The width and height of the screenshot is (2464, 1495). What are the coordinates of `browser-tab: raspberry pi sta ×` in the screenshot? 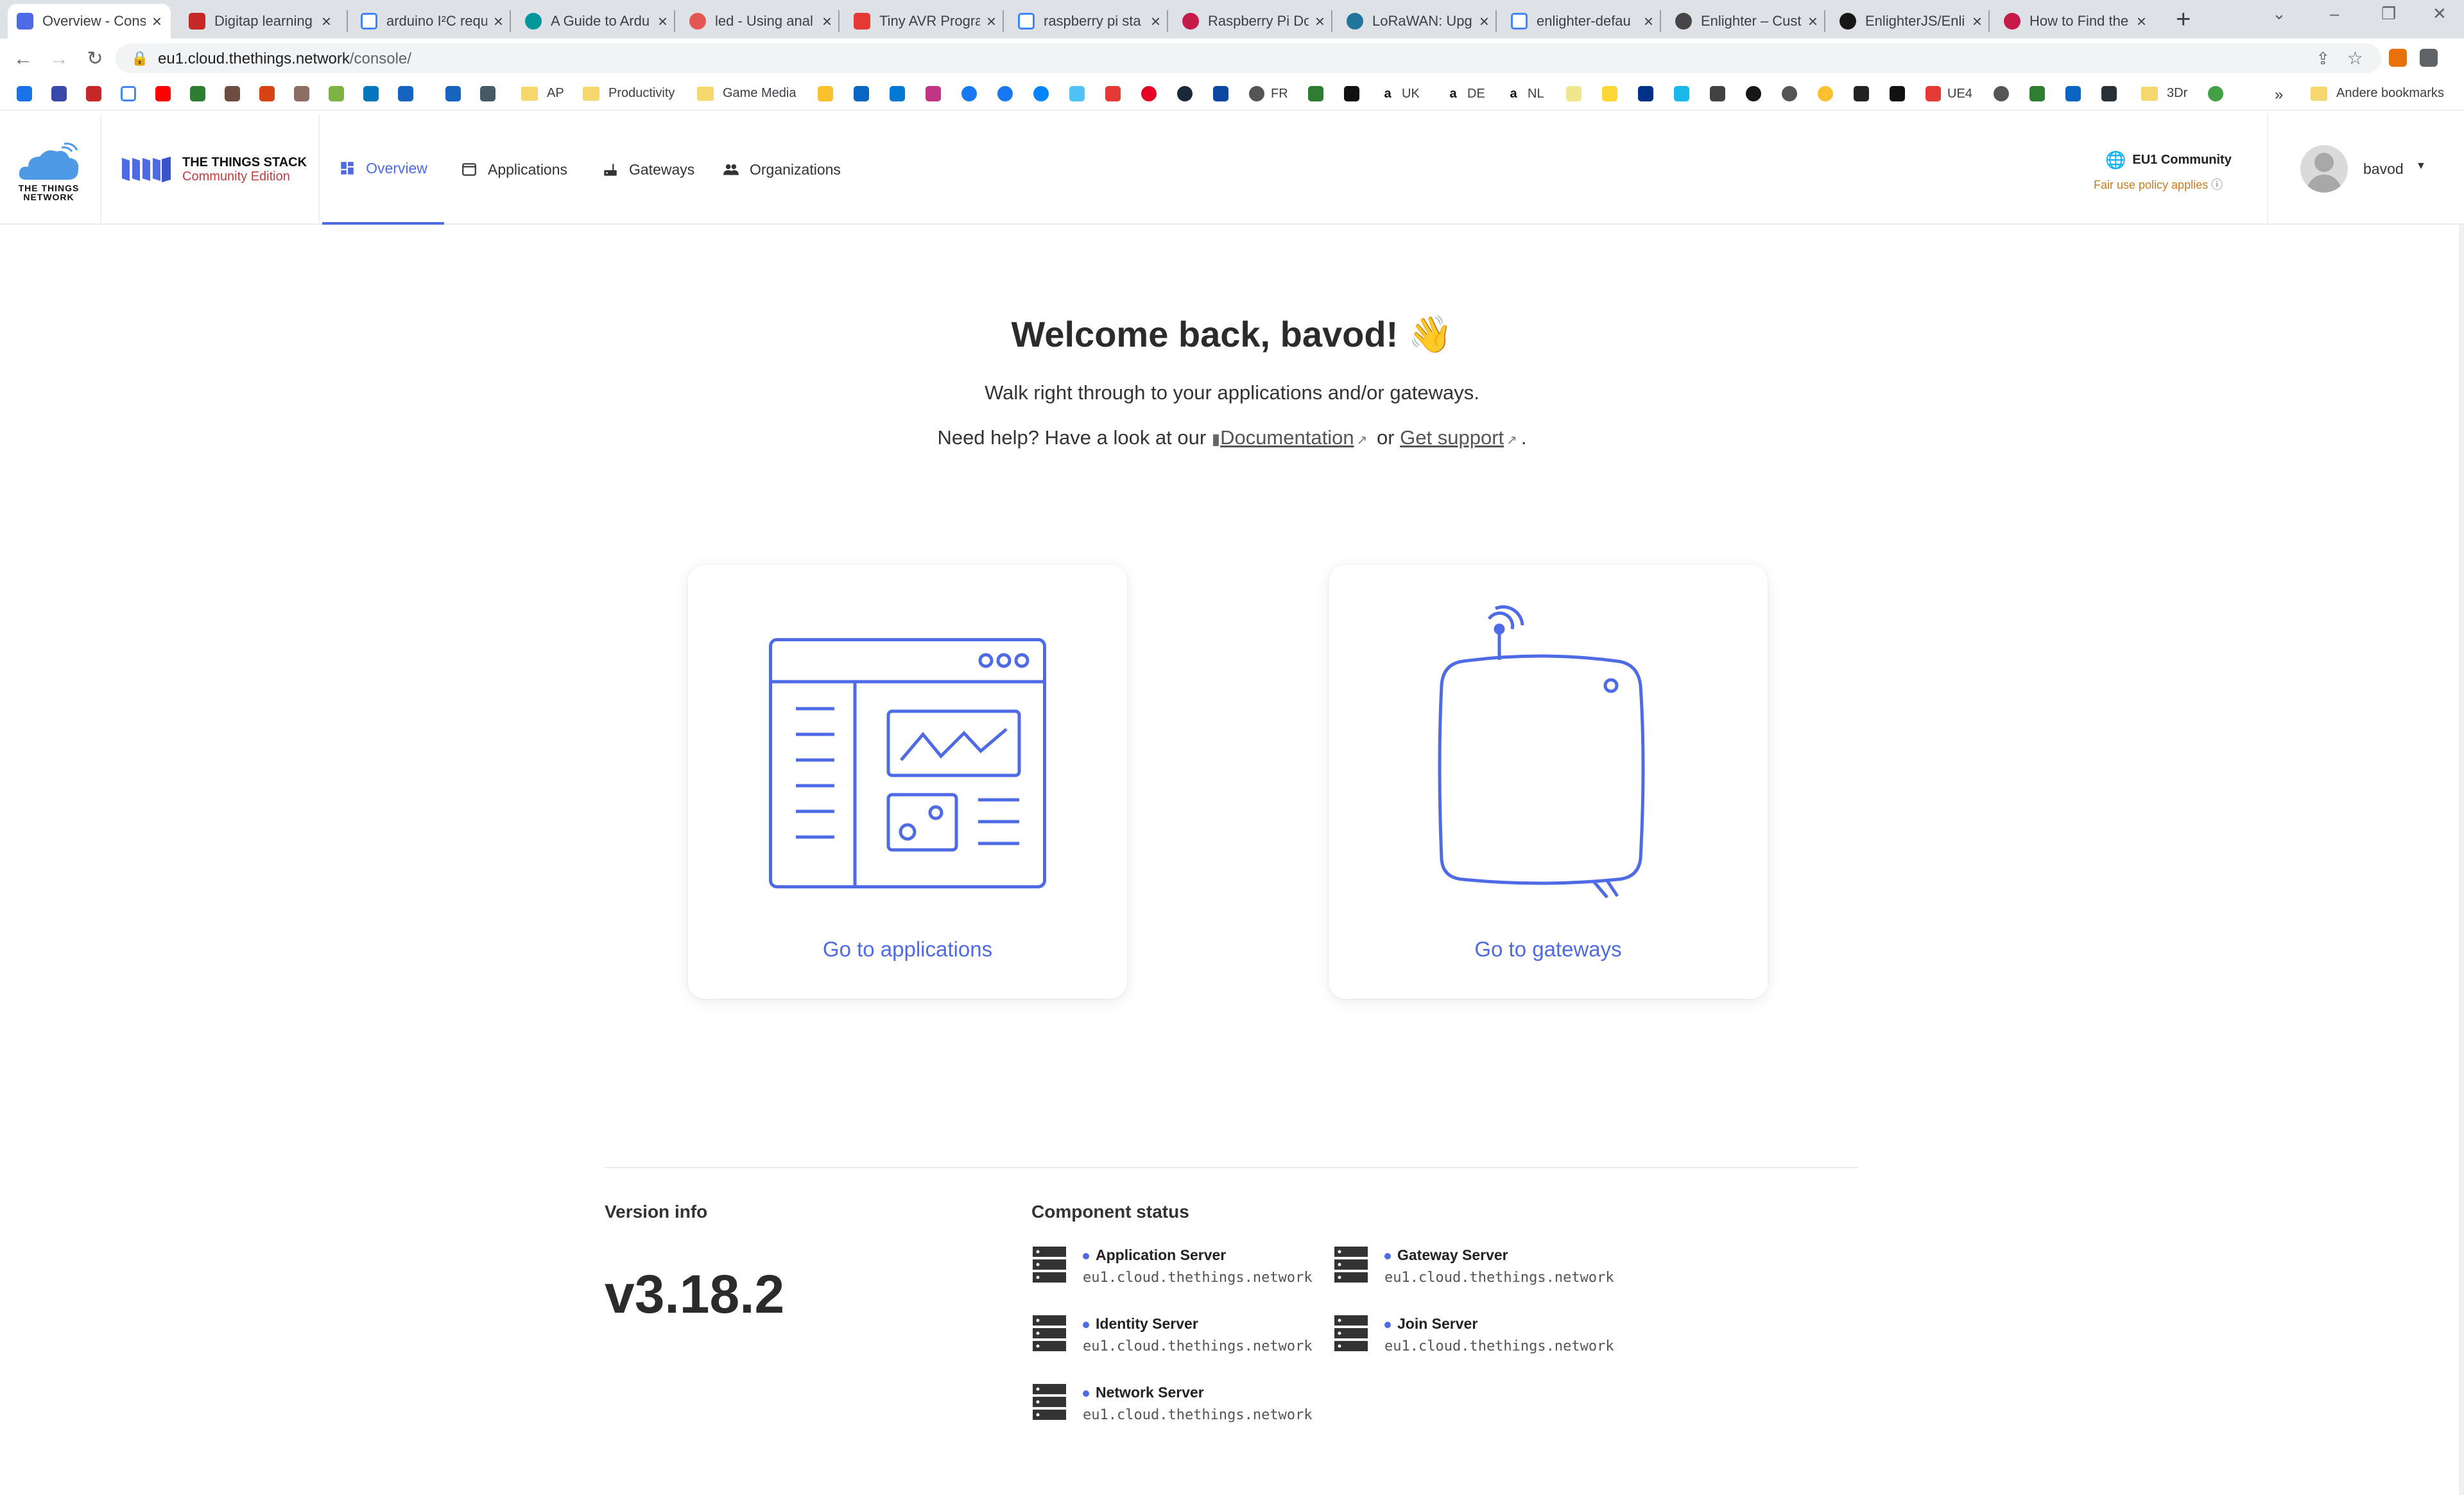 It's located at (1089, 21).